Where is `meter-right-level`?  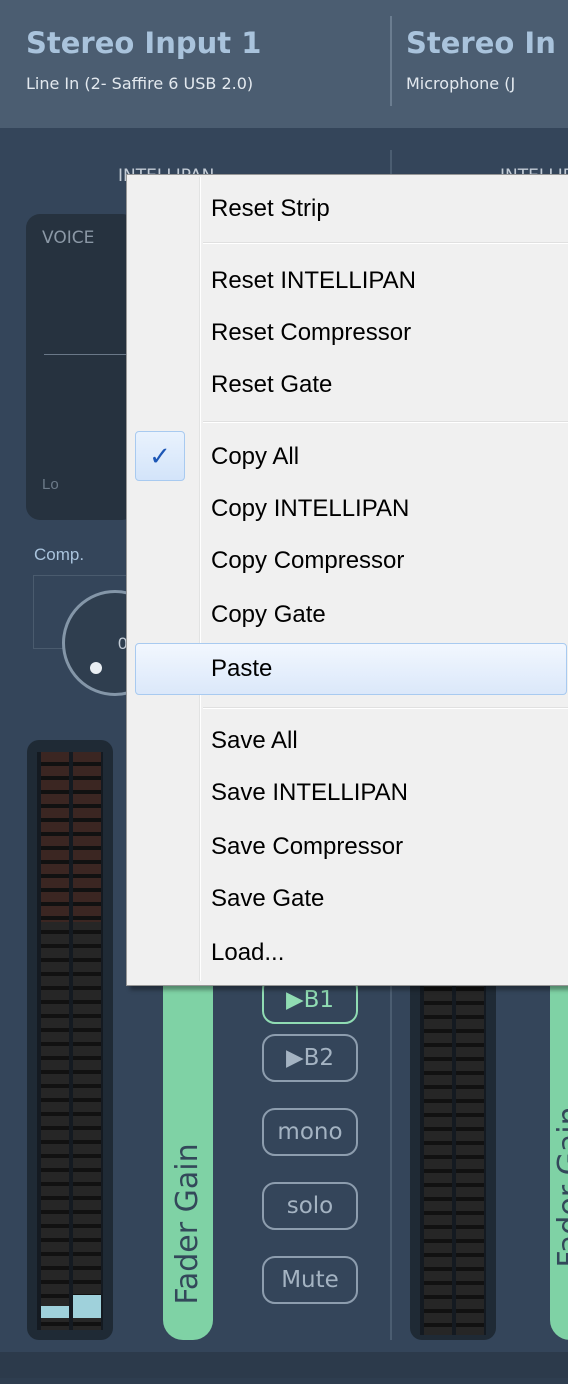 meter-right-level is located at coordinates (87, 1306).